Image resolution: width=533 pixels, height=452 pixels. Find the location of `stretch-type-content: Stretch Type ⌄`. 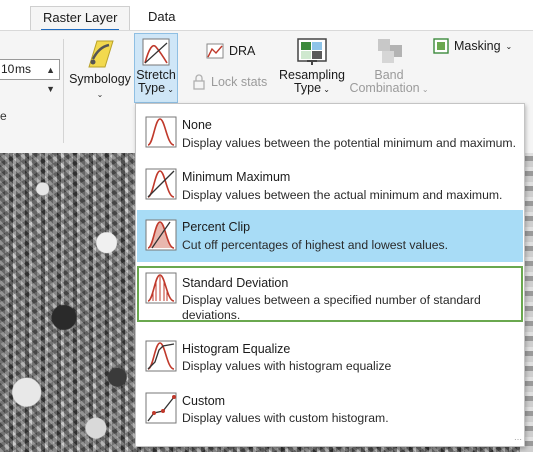

stretch-type-content: Stretch Type ⌄ is located at coordinates (156, 66).